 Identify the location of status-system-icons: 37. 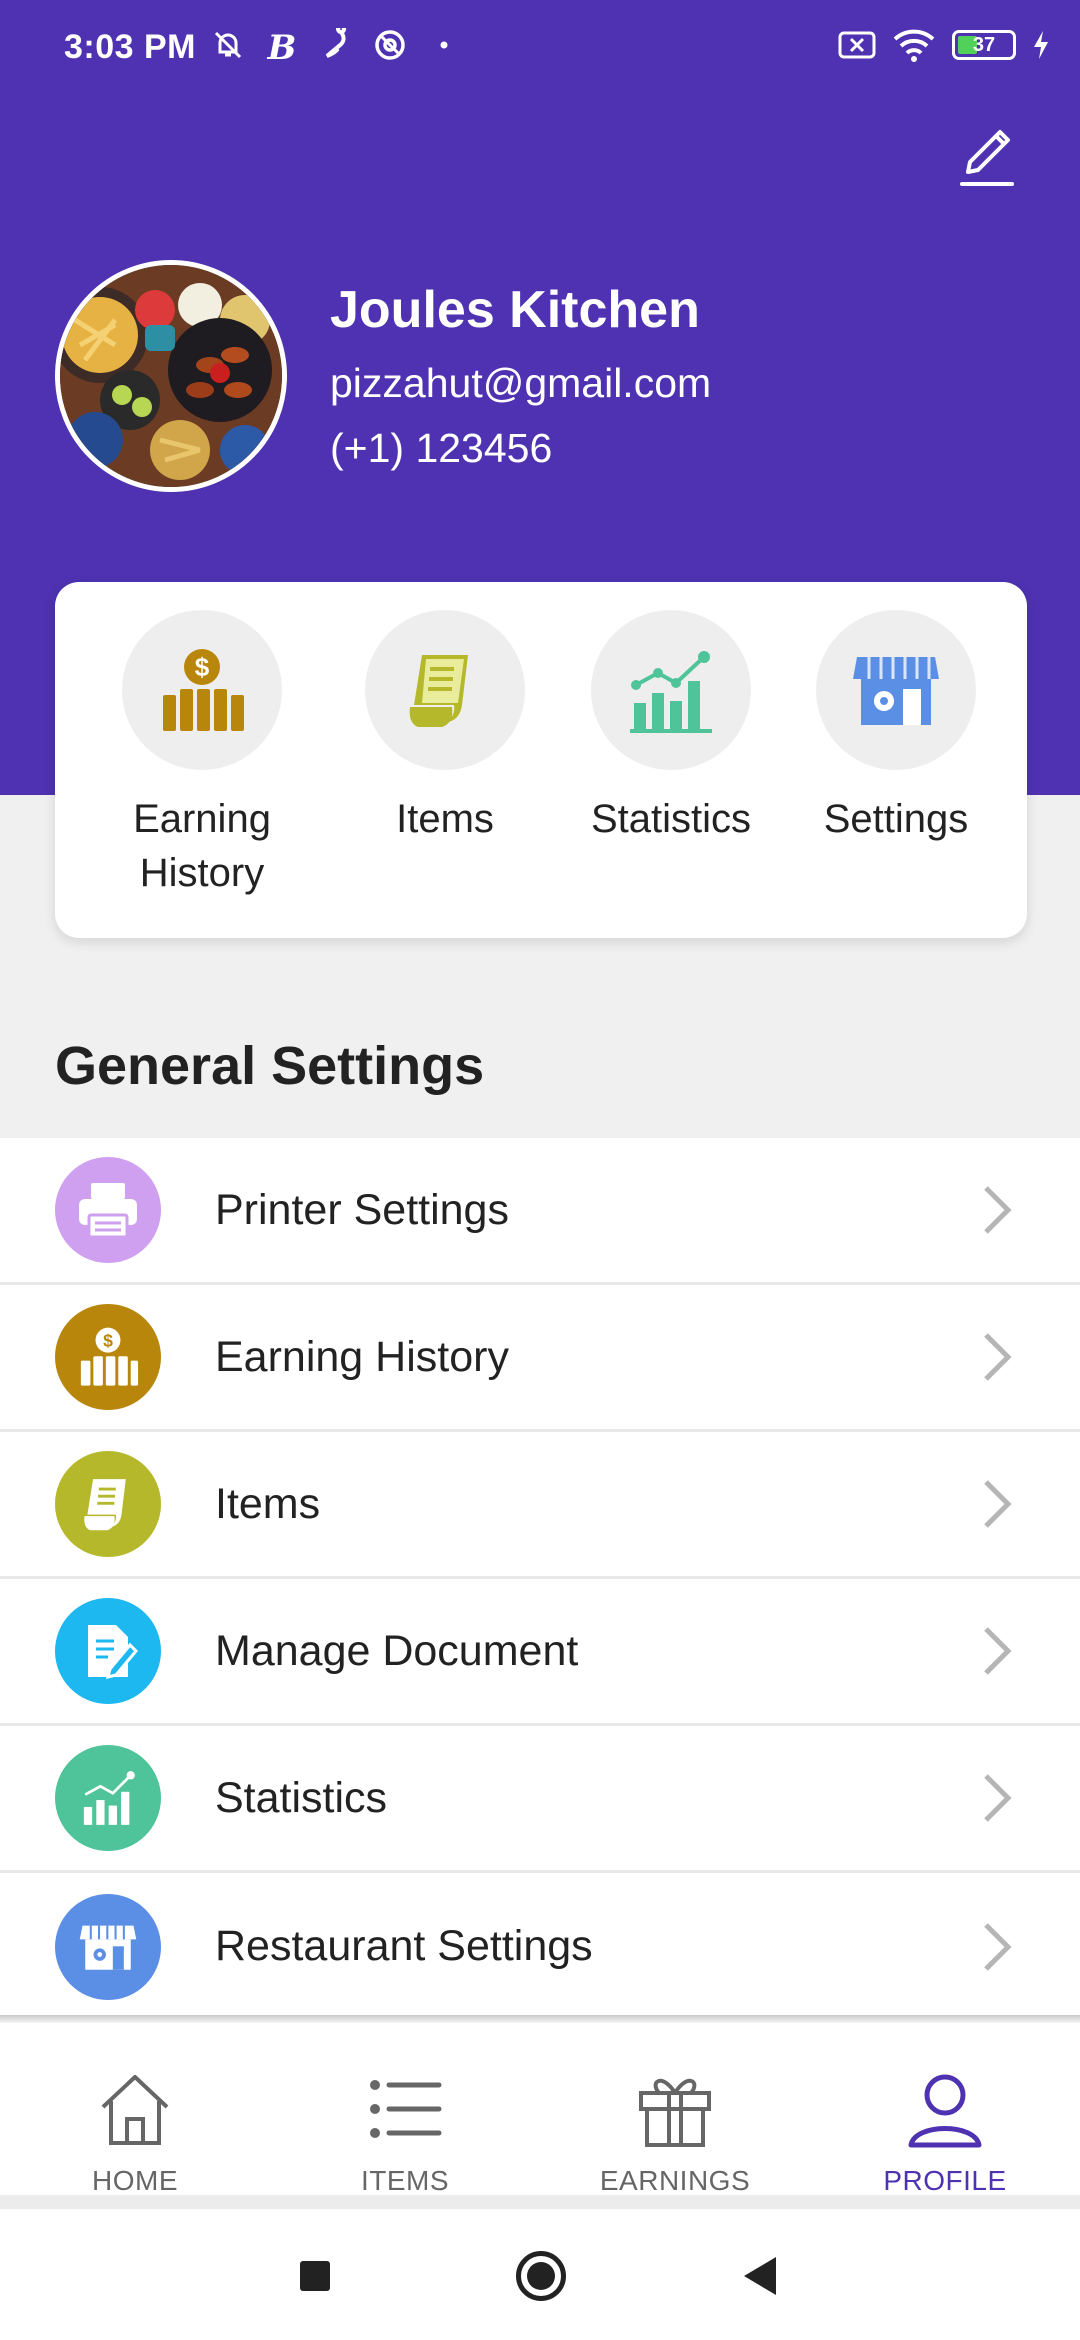
(944, 45).